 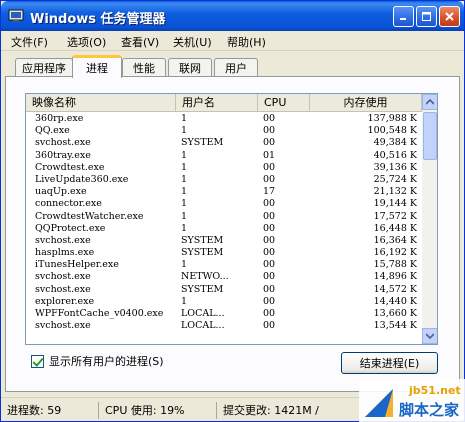 I want to click on show-all-users-label: 显示所有用户的进程(S), so click(x=106, y=361).